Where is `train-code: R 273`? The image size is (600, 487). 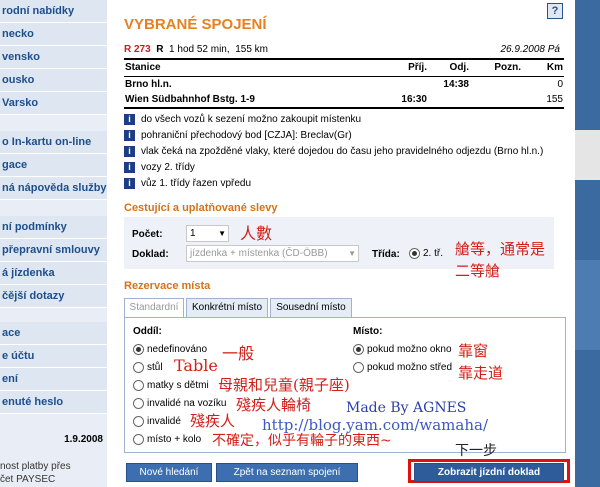
train-code: R 273 is located at coordinates (137, 49).